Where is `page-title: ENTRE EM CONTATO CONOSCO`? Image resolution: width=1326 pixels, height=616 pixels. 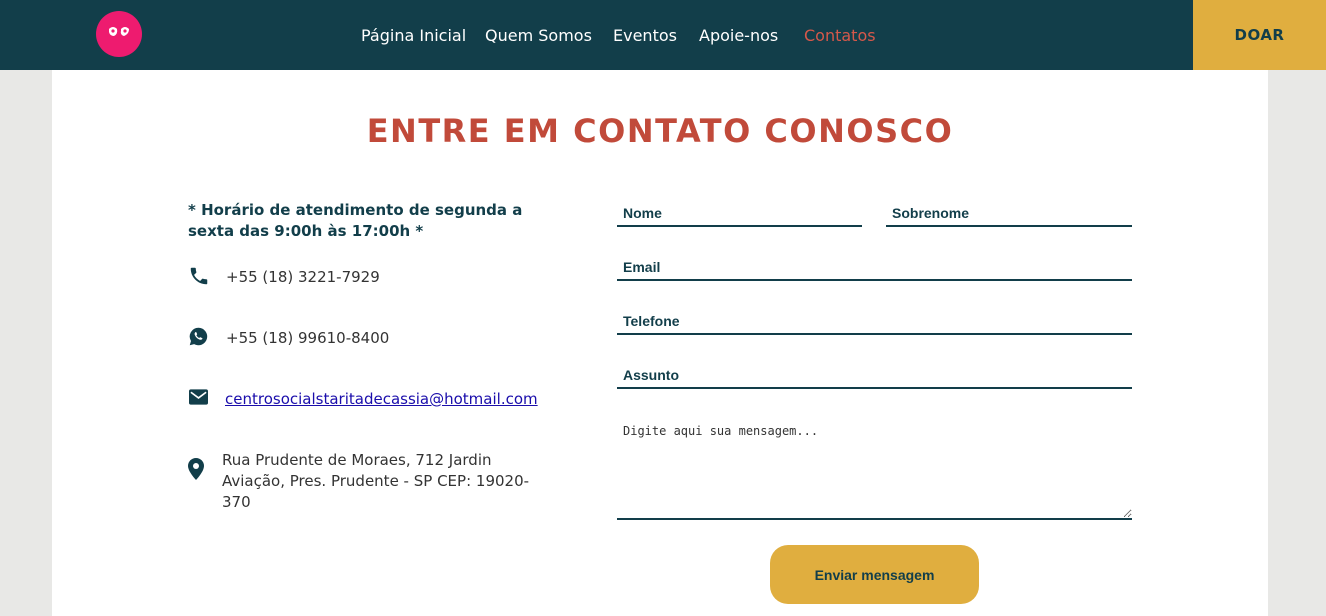
page-title: ENTRE EM CONTATO CONOSCO is located at coordinates (660, 131).